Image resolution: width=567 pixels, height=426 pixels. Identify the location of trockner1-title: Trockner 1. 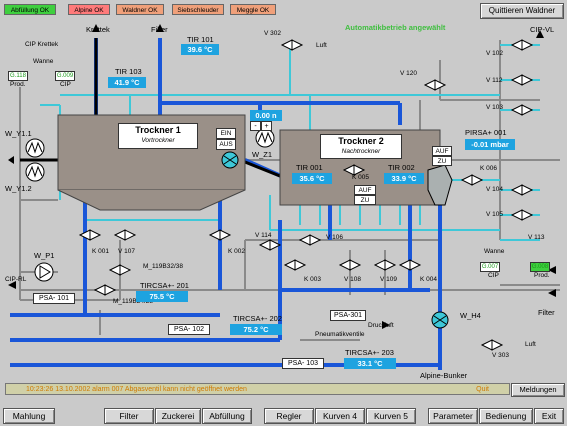
(158, 130).